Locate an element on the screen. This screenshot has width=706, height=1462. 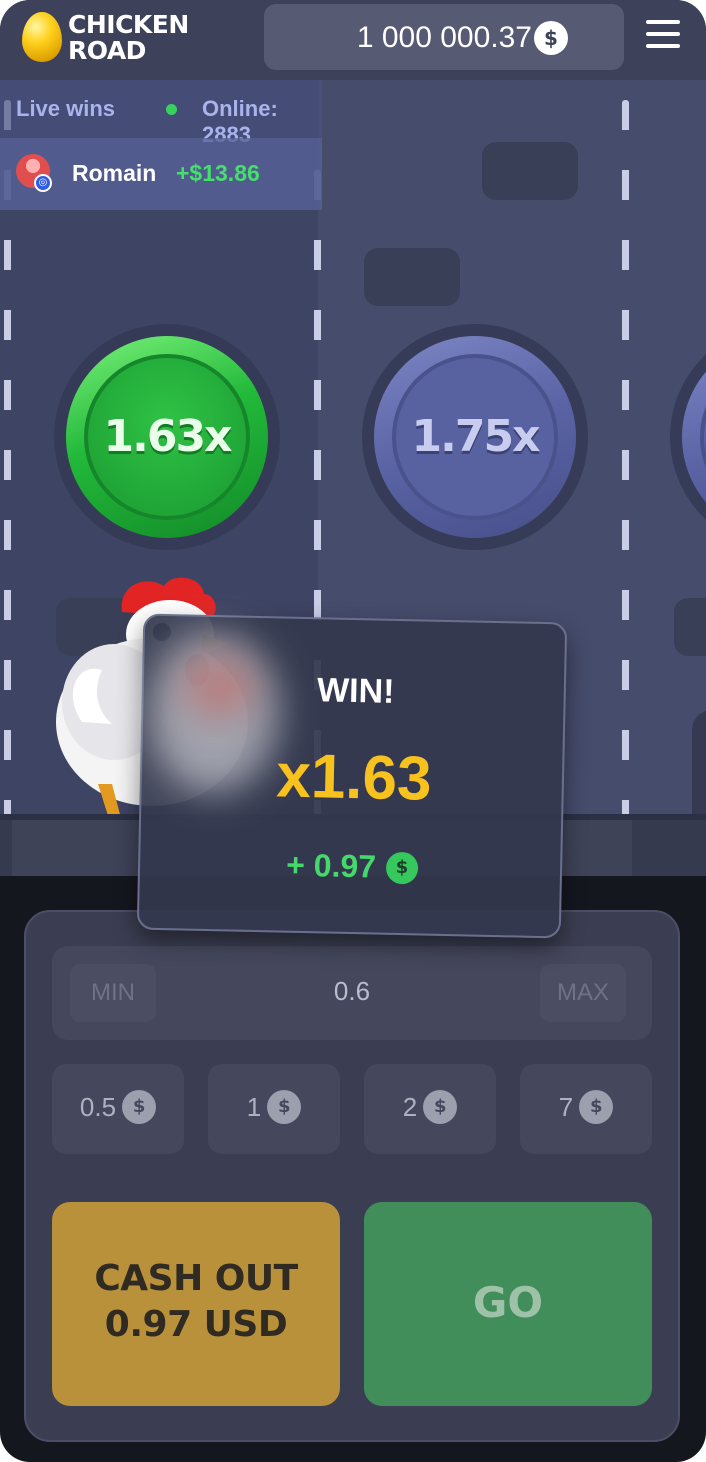
bet-preset-7: 7 $ is located at coordinates (586, 1109).